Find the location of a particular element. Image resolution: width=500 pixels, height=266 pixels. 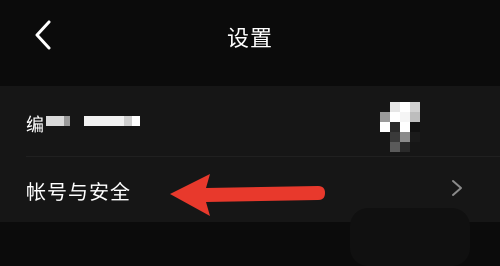

page-title: 设置 is located at coordinates (249, 39).